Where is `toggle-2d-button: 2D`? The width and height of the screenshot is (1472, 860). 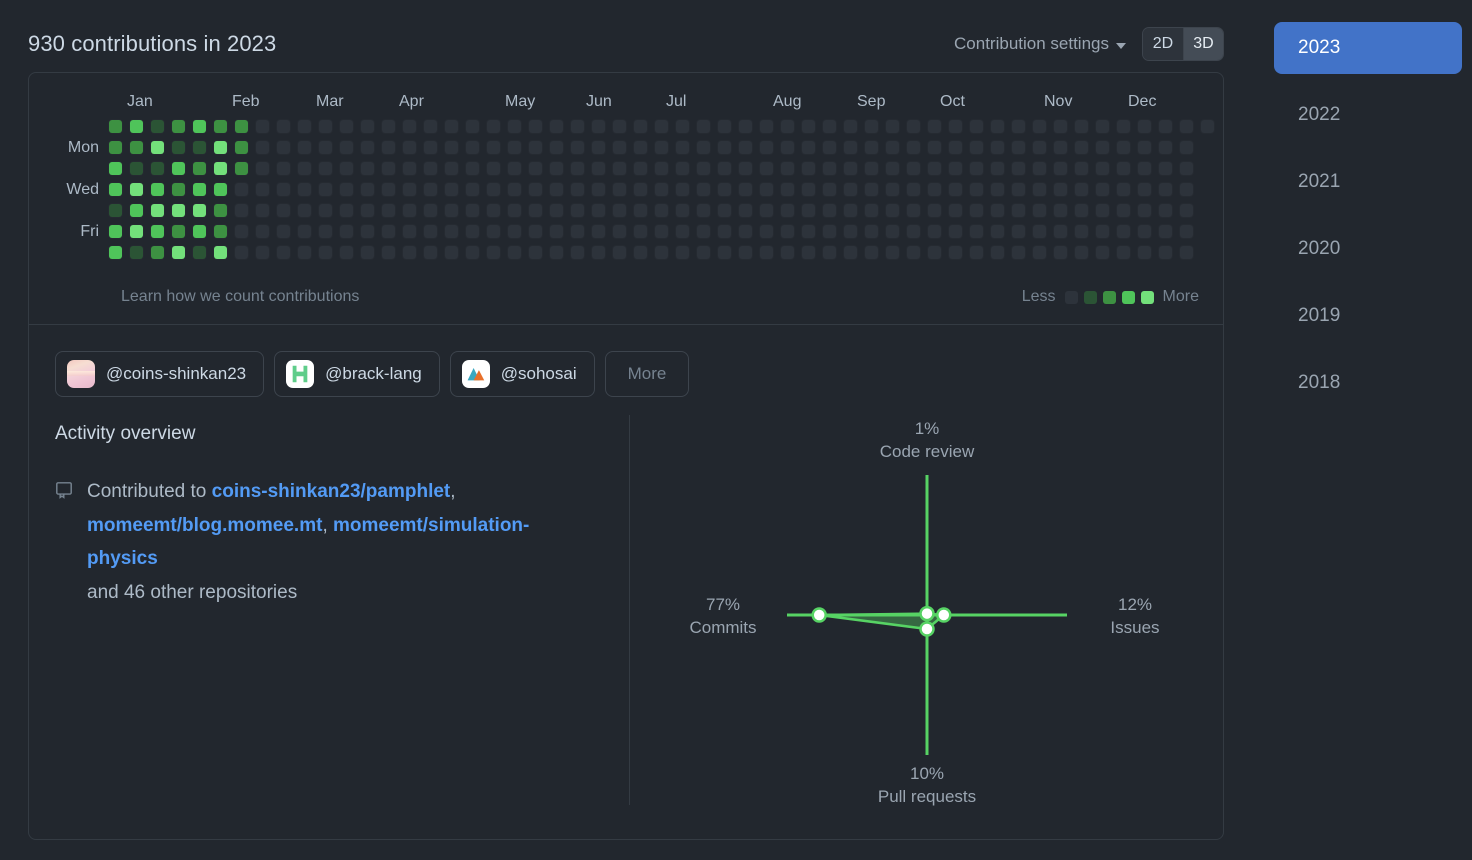
toggle-2d-button: 2D is located at coordinates (1163, 44).